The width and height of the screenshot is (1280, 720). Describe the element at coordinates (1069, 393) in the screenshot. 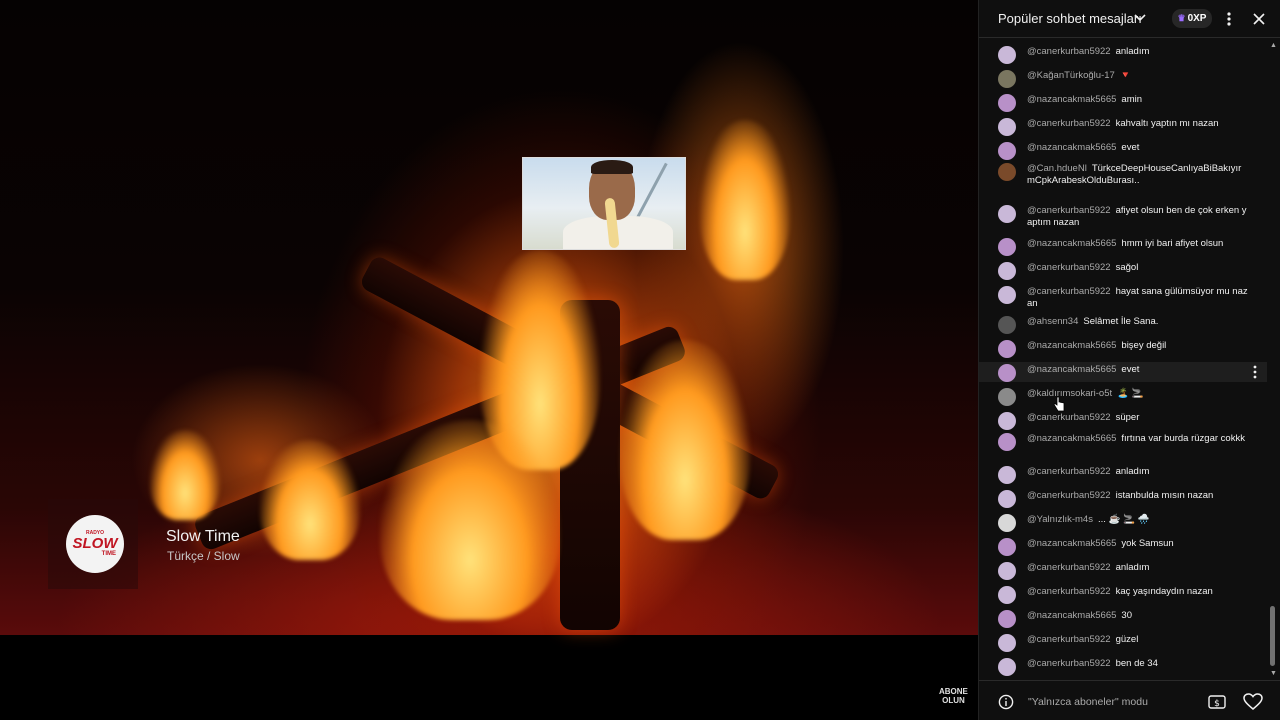

I see `chat-username: @kaldırımsokari-o5t` at that location.